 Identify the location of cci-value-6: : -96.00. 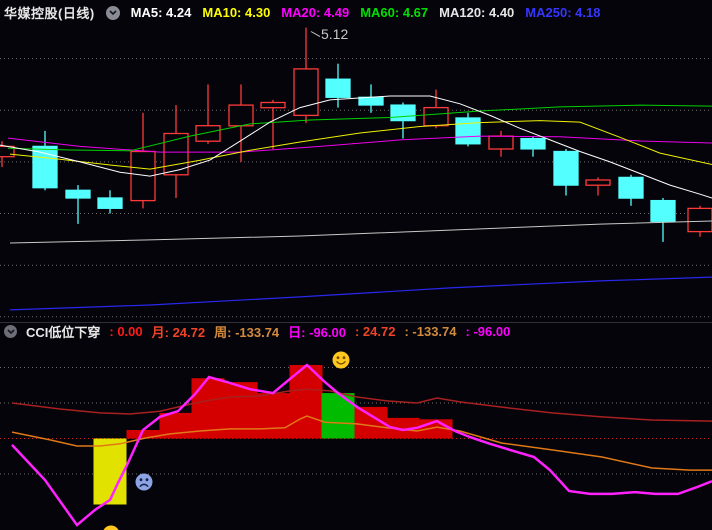
(488, 331).